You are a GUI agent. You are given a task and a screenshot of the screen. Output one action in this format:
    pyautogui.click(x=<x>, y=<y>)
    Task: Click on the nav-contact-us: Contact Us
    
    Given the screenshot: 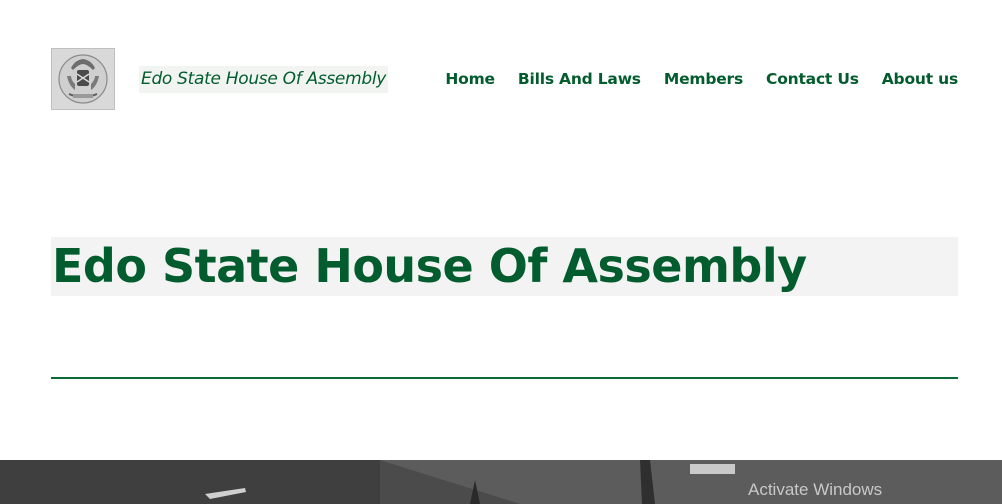 What is the action you would take?
    pyautogui.click(x=812, y=79)
    